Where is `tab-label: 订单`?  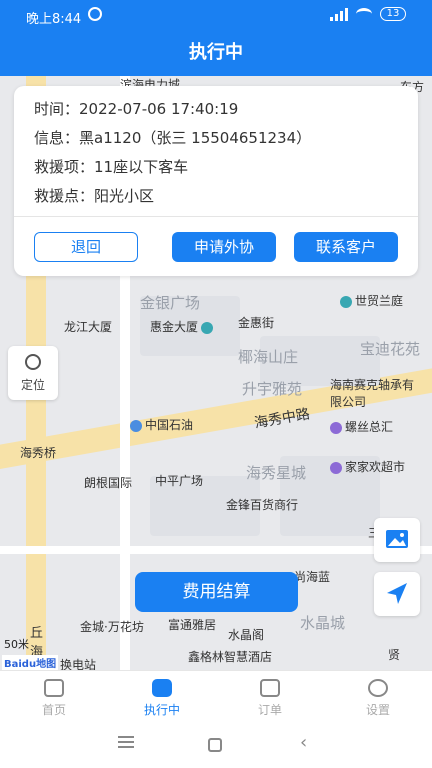 tab-label: 订单 is located at coordinates (269, 710).